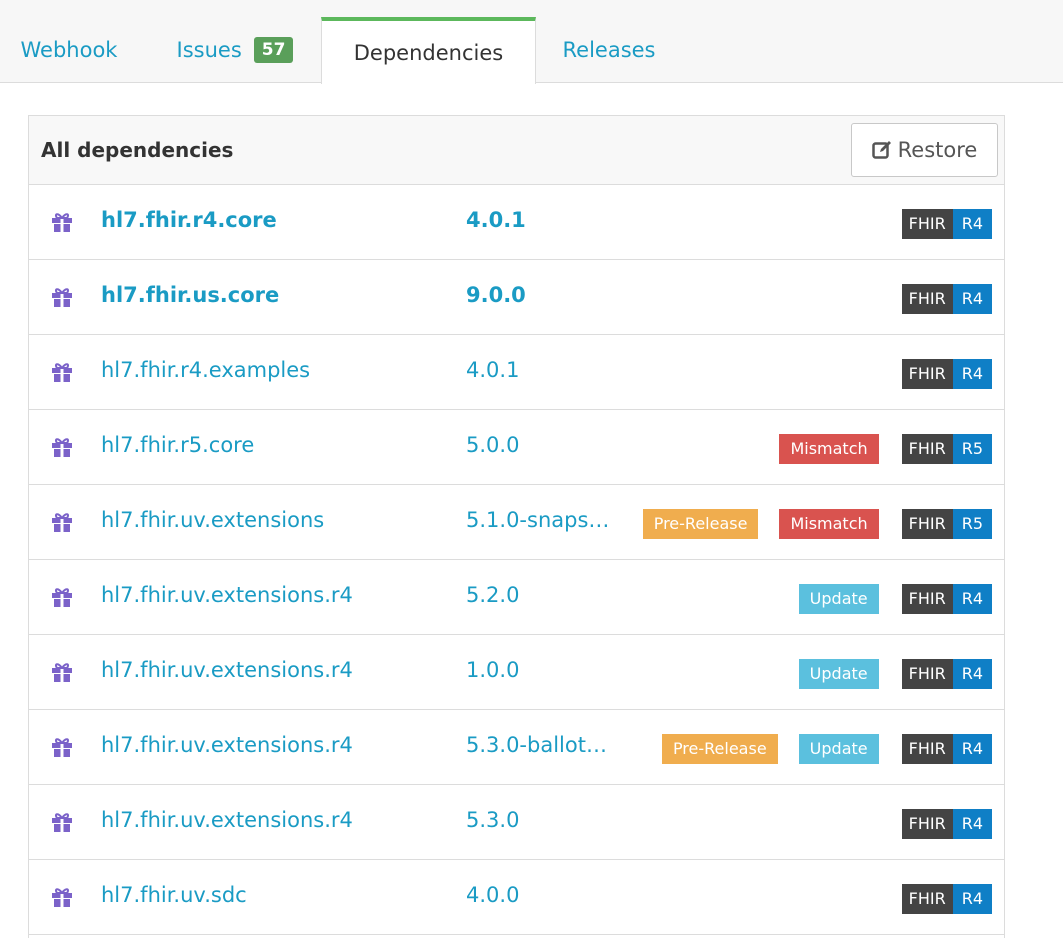 The width and height of the screenshot is (1063, 938). Describe the element at coordinates (516, 297) in the screenshot. I see `dependency-row: hl7.fhir.us.core 9.0.0 FHIR R4` at that location.